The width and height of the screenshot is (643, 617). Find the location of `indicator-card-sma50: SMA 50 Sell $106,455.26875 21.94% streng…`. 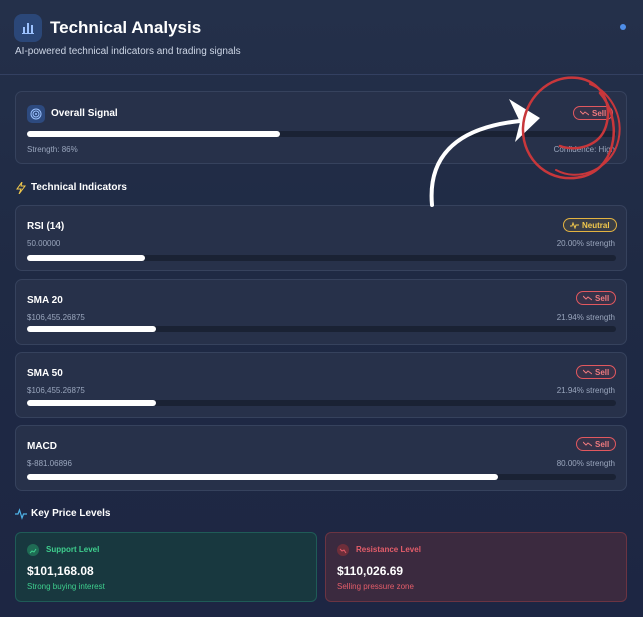

indicator-card-sma50: SMA 50 Sell $106,455.26875 21.94% streng… is located at coordinates (321, 385).